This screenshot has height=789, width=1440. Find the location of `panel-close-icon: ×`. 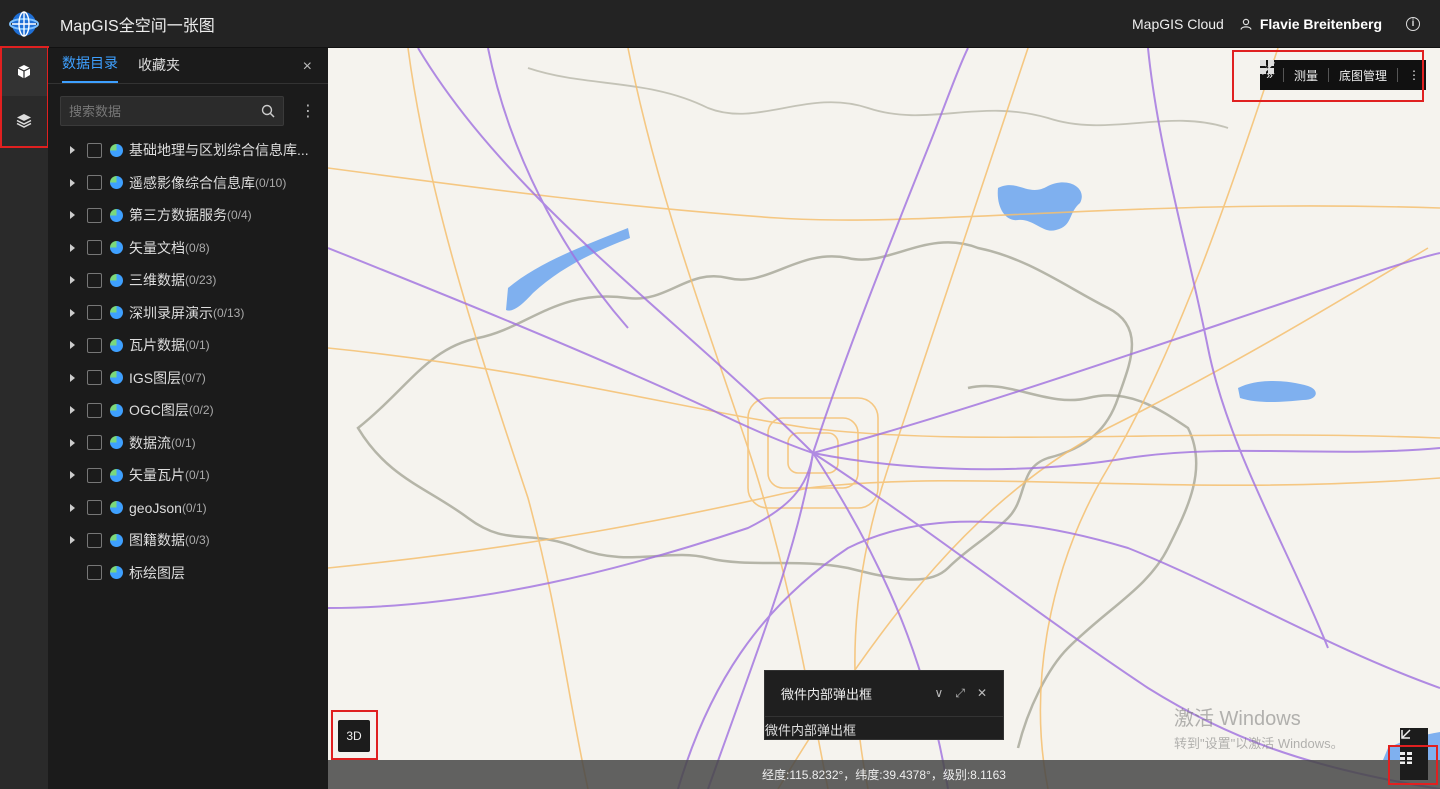

panel-close-icon: × is located at coordinates (307, 67).